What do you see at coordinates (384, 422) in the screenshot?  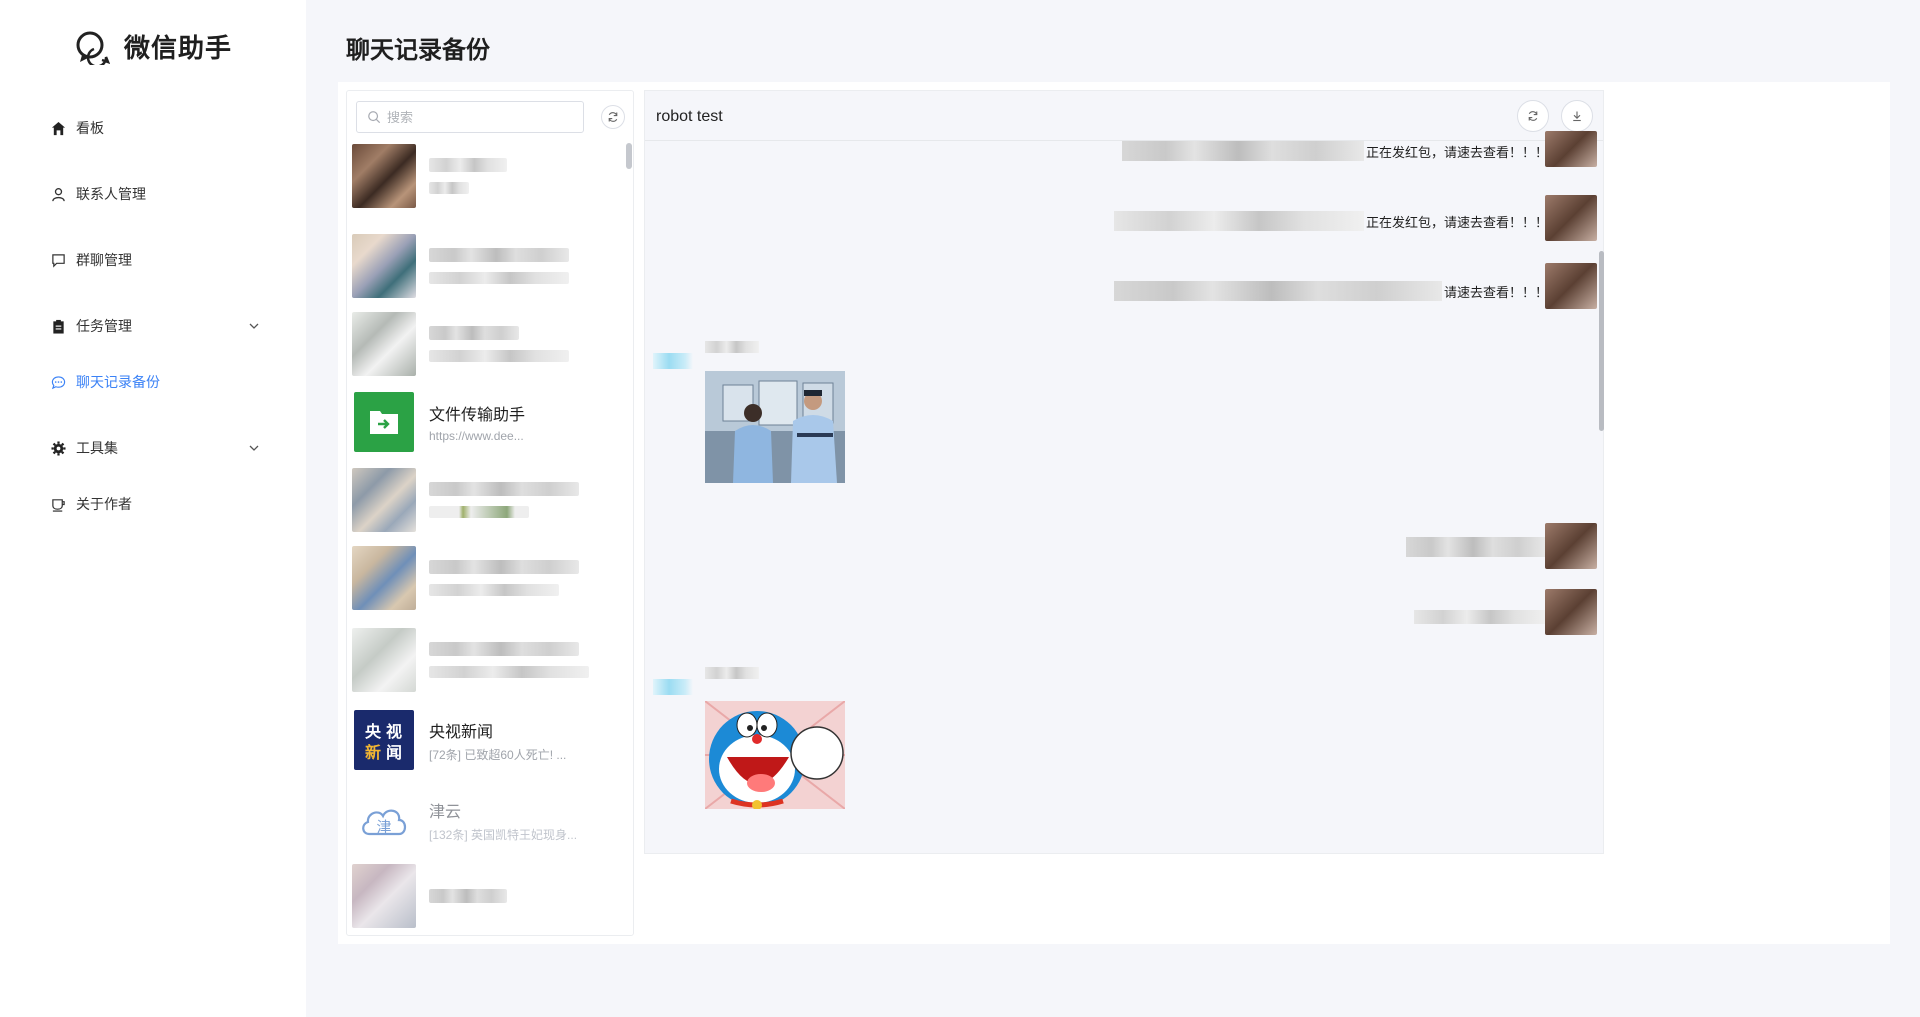 I see `file-transfer-icon` at bounding box center [384, 422].